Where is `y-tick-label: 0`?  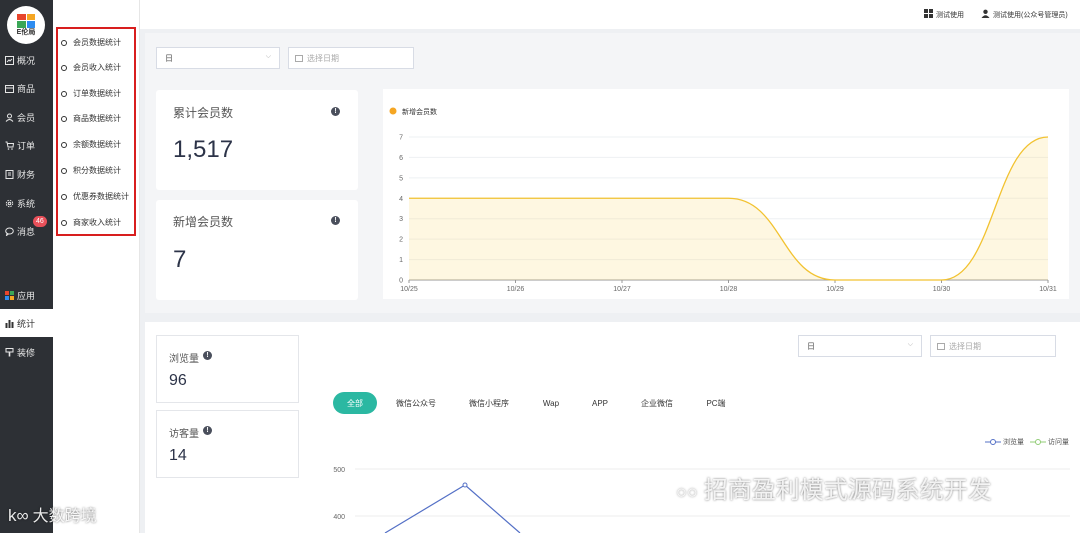
y-tick-label: 0 is located at coordinates (401, 281).